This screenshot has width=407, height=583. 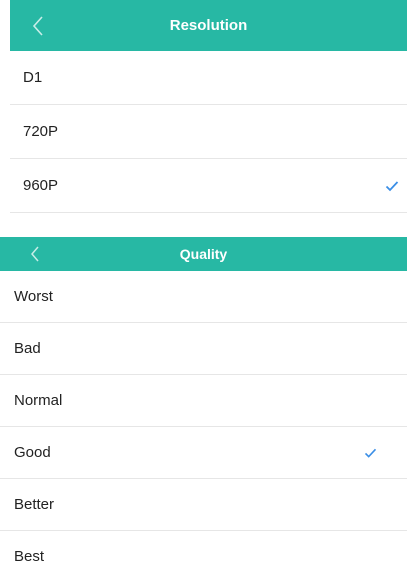 I want to click on quality-option-good: Good, so click(x=203, y=453).